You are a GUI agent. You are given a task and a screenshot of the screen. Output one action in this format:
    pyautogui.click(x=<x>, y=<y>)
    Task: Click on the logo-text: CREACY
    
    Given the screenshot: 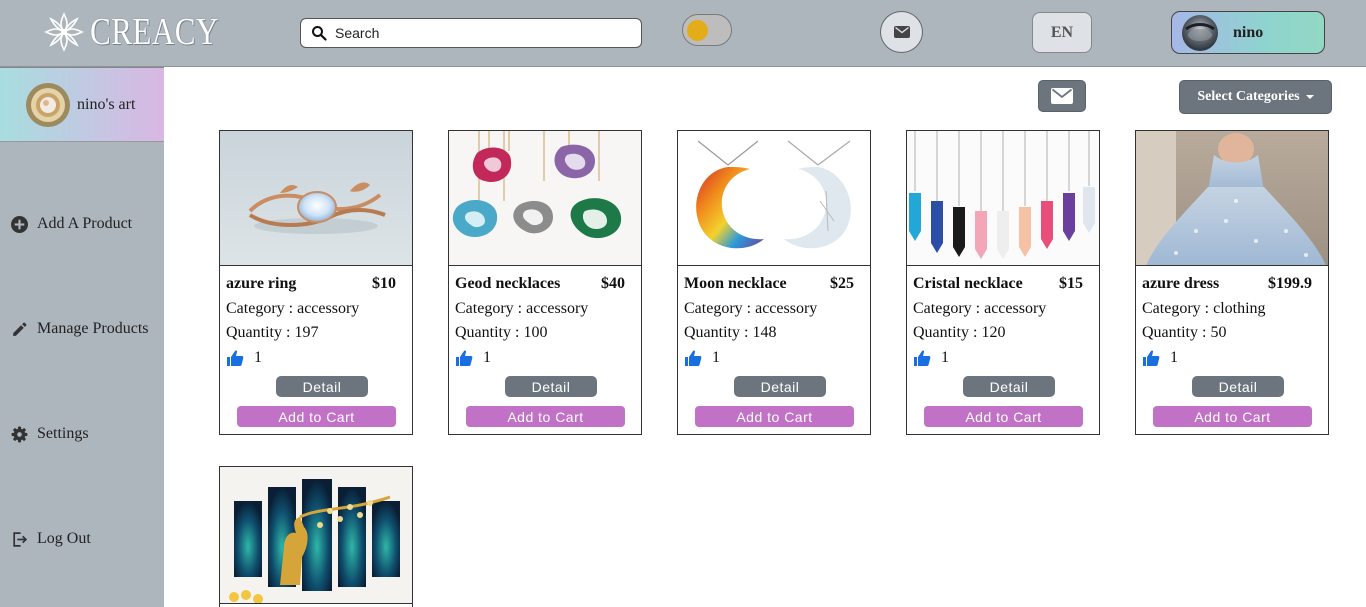 What is the action you would take?
    pyautogui.click(x=154, y=32)
    